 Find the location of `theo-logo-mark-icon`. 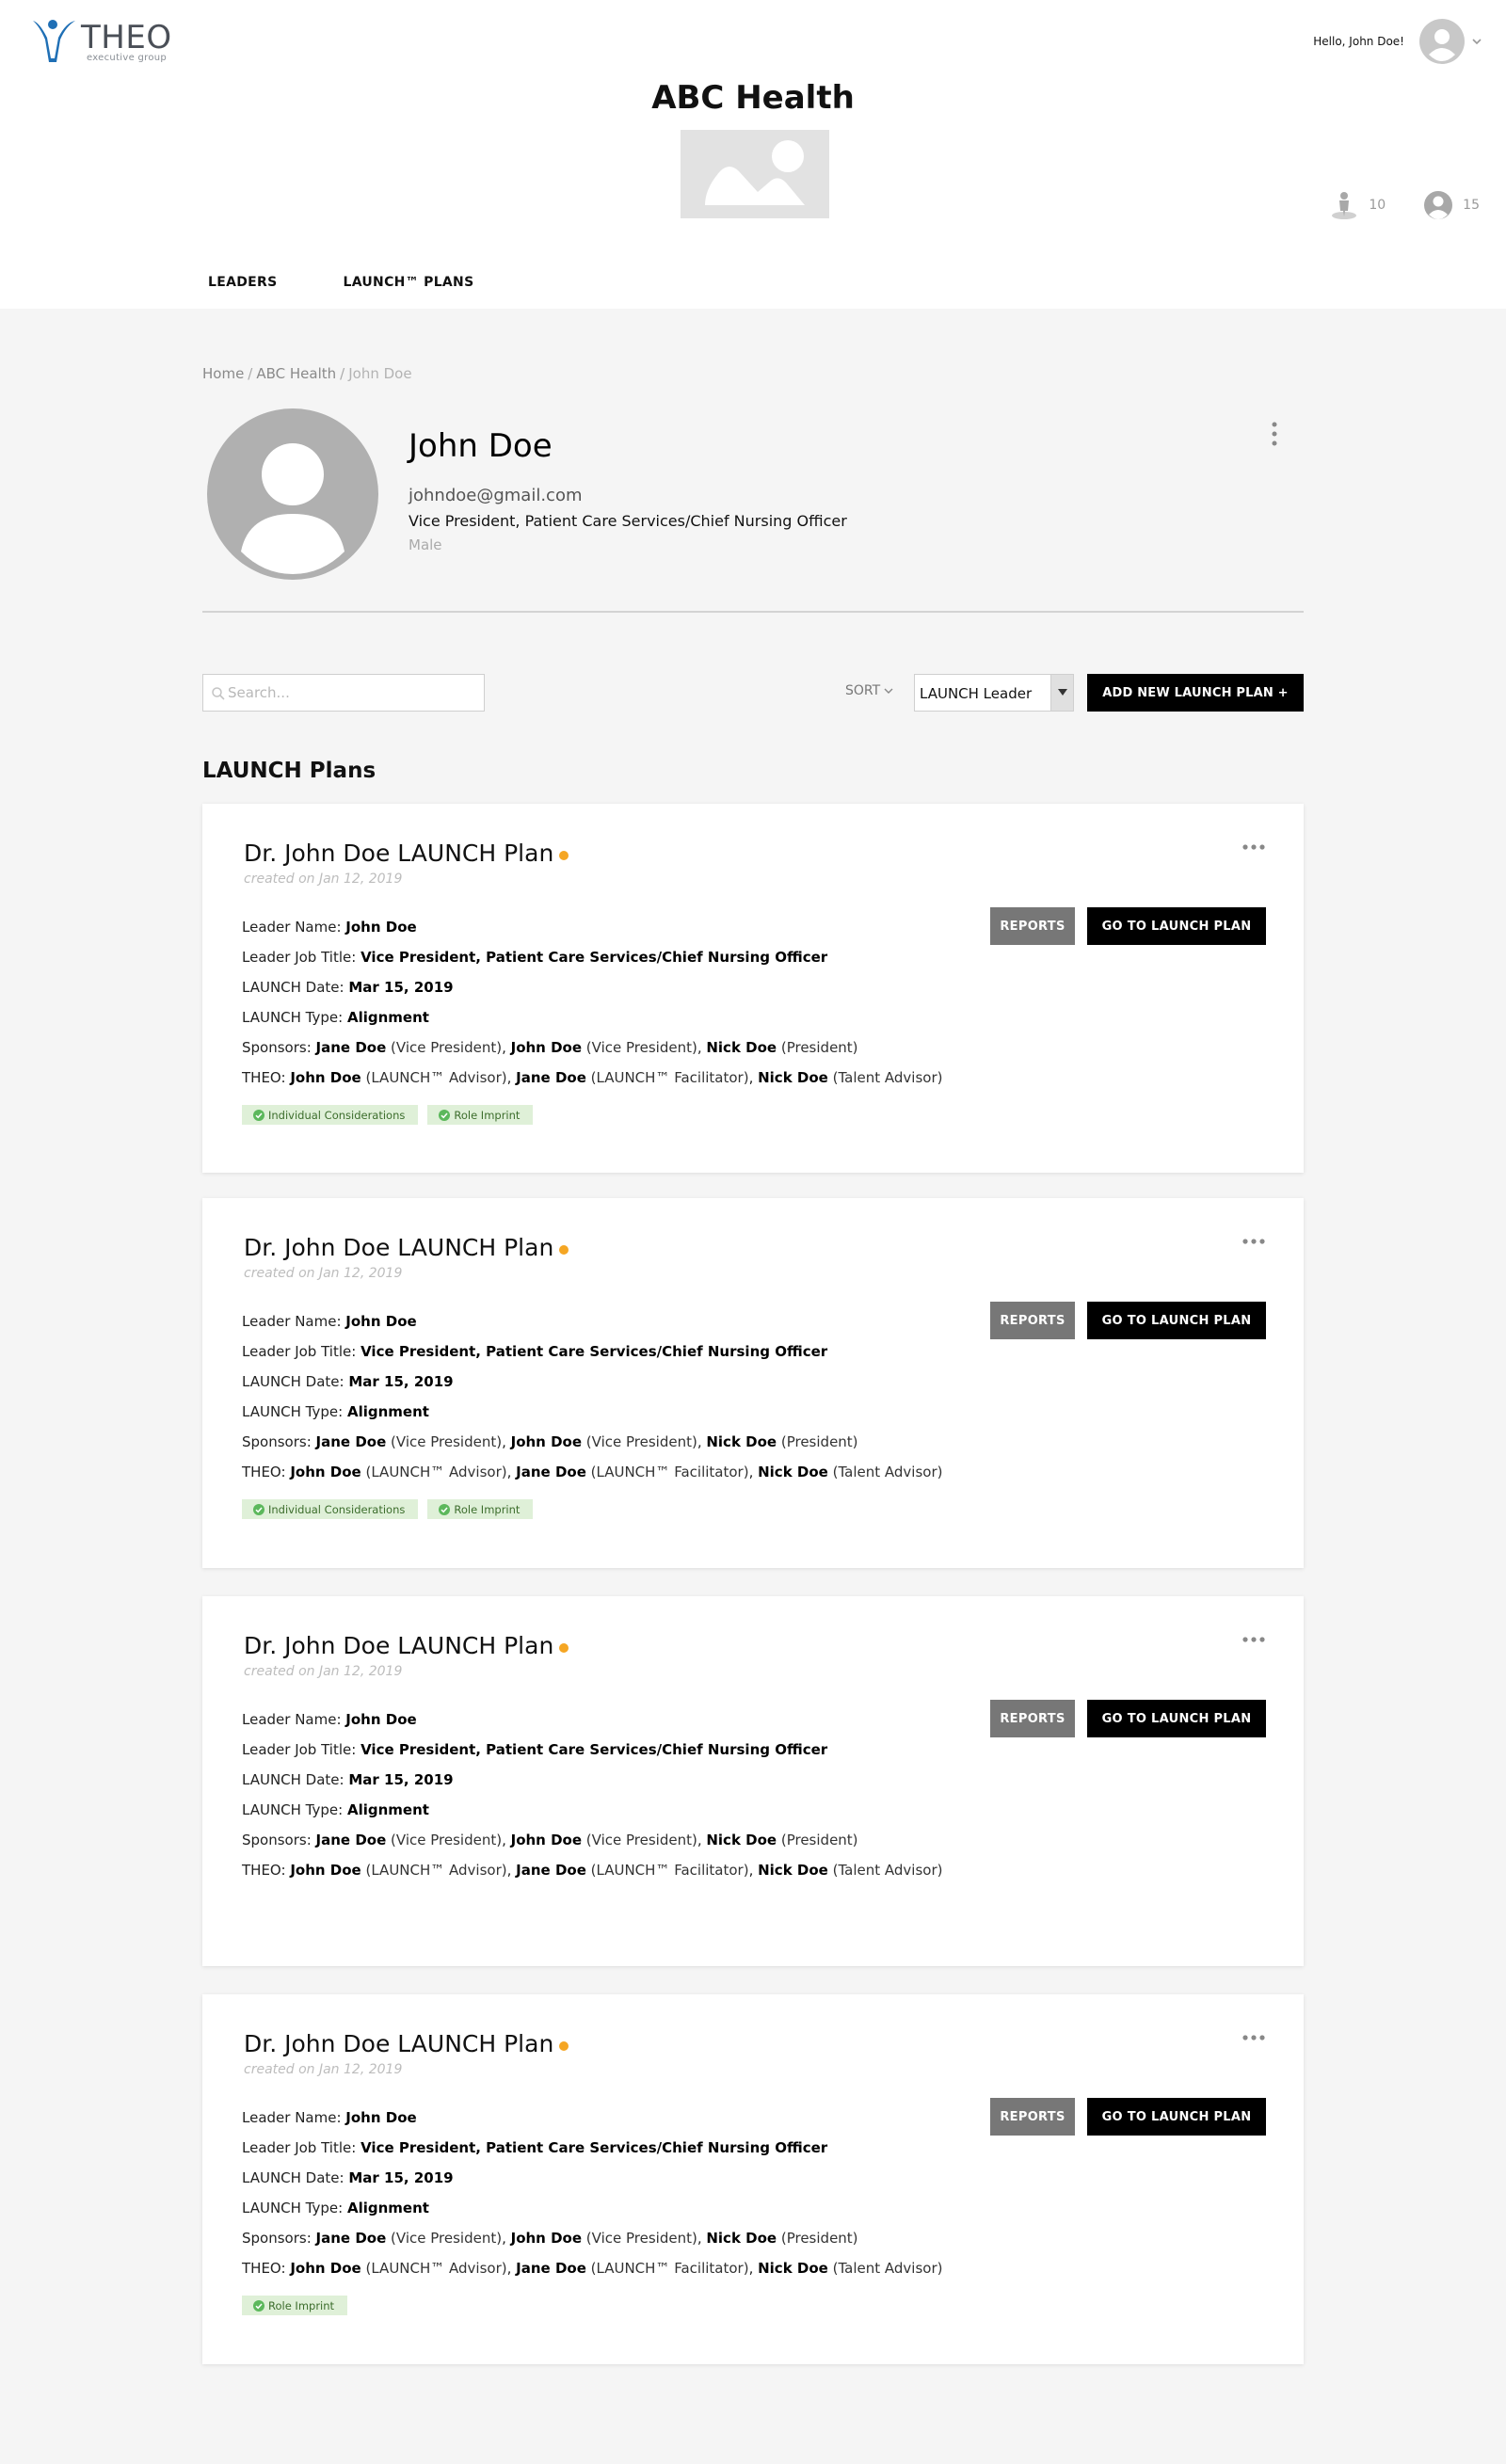

theo-logo-mark-icon is located at coordinates (54, 41).